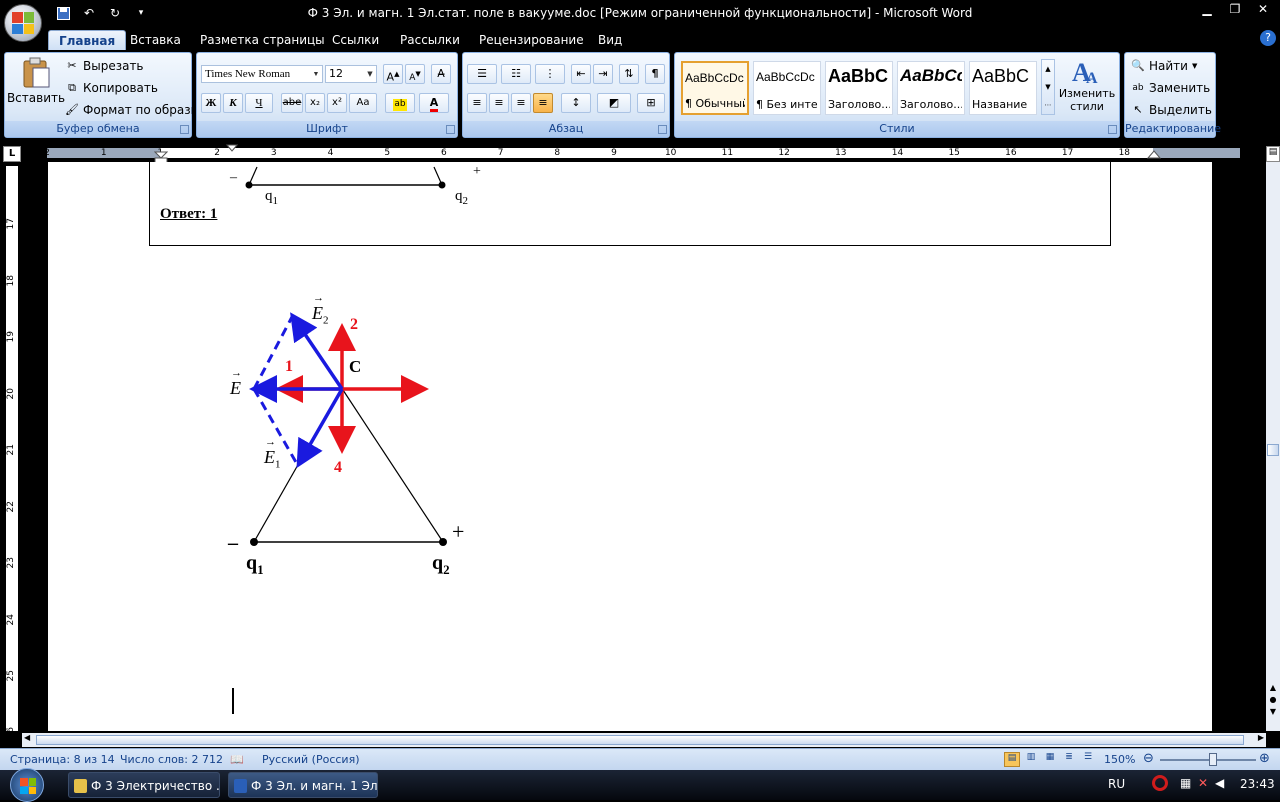  I want to click on word-count: Число слов: 2 712, so click(171, 759).